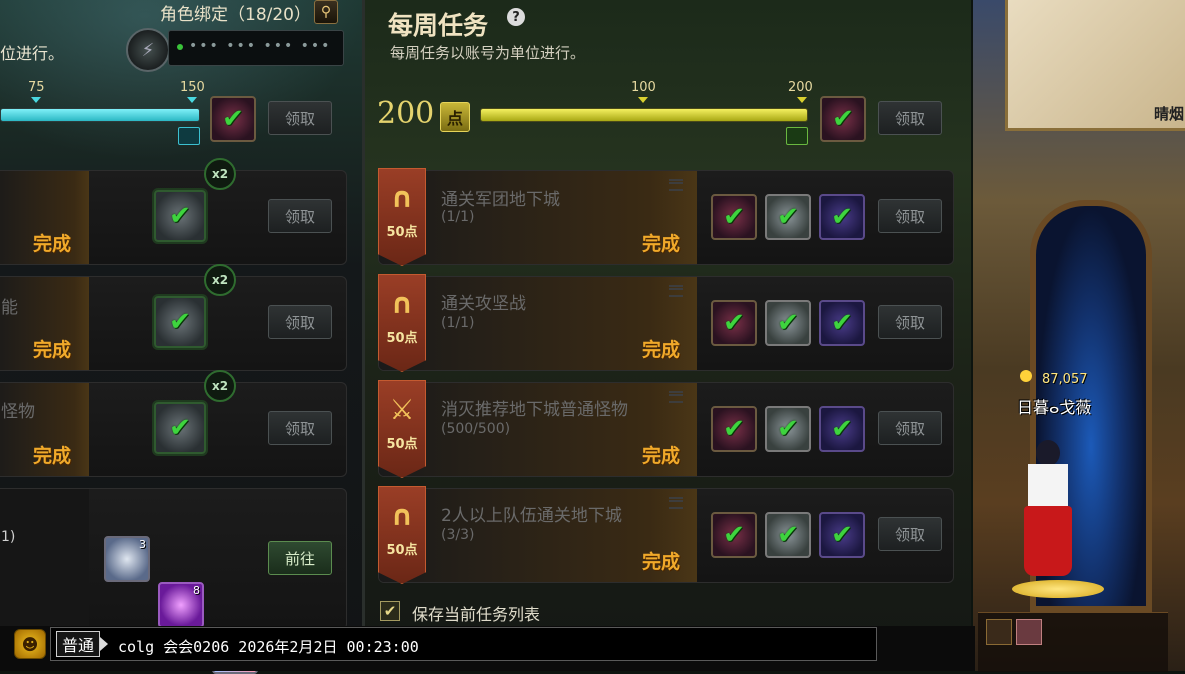  I want to click on task-progress-fragment: 1), so click(8, 537).